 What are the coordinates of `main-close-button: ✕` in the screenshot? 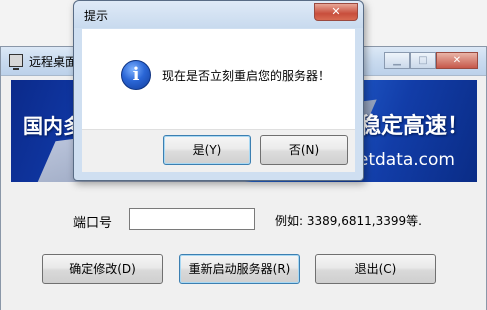 It's located at (457, 60).